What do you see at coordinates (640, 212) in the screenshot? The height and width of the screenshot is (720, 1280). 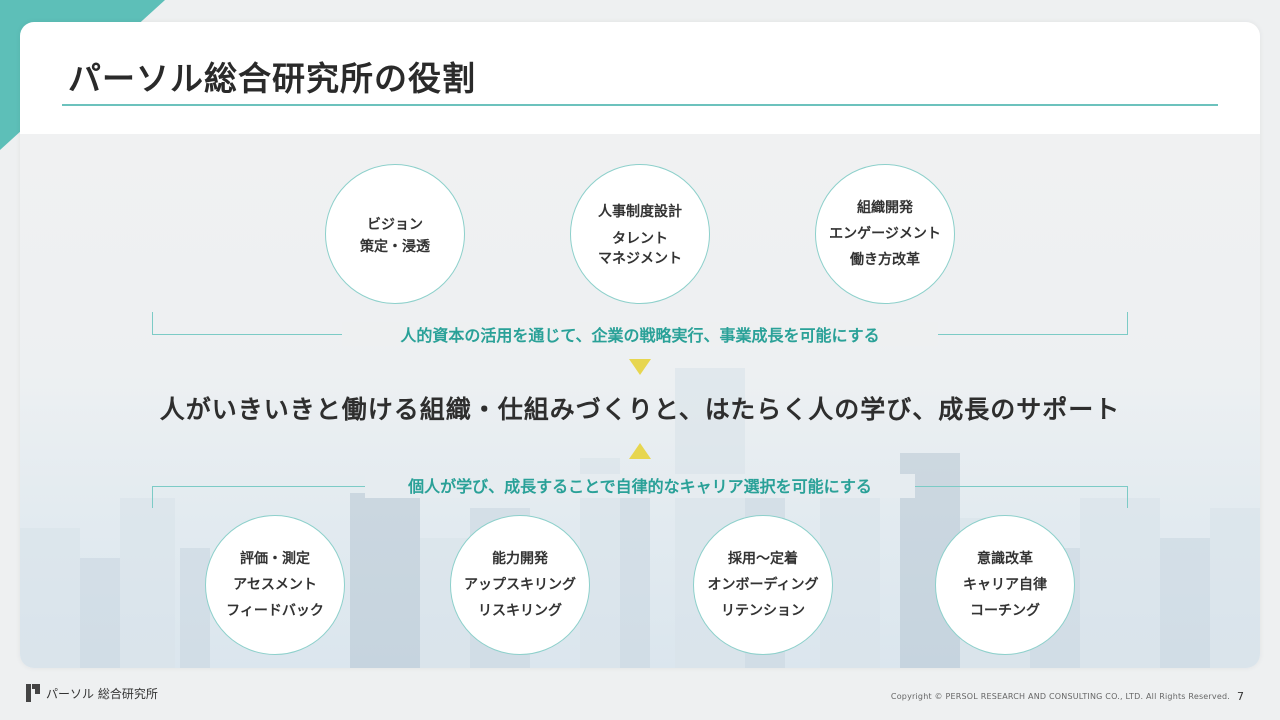 I see `circle-line: 人事制度設計` at bounding box center [640, 212].